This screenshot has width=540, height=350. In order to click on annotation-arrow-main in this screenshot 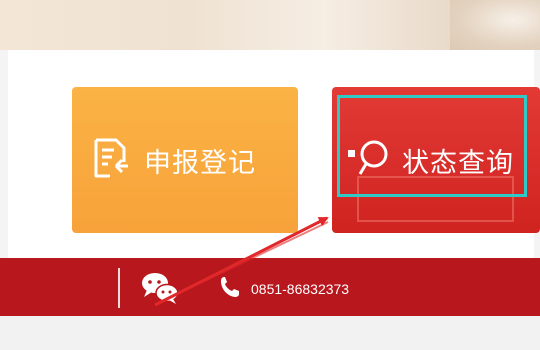, I will do `click(241, 261)`.